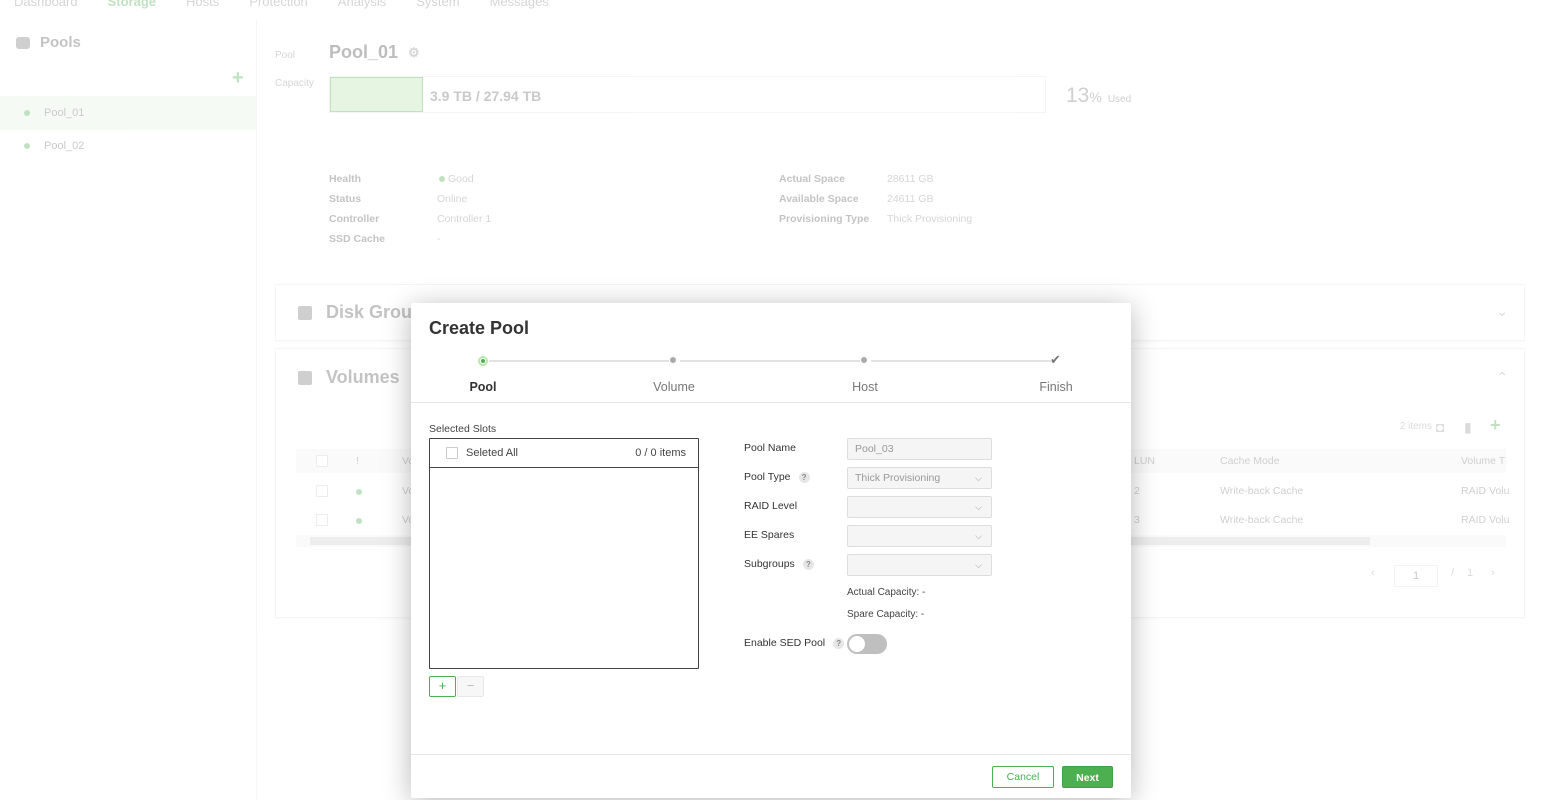  Describe the element at coordinates (456, 179) in the screenshot. I see `health-value: Good` at that location.